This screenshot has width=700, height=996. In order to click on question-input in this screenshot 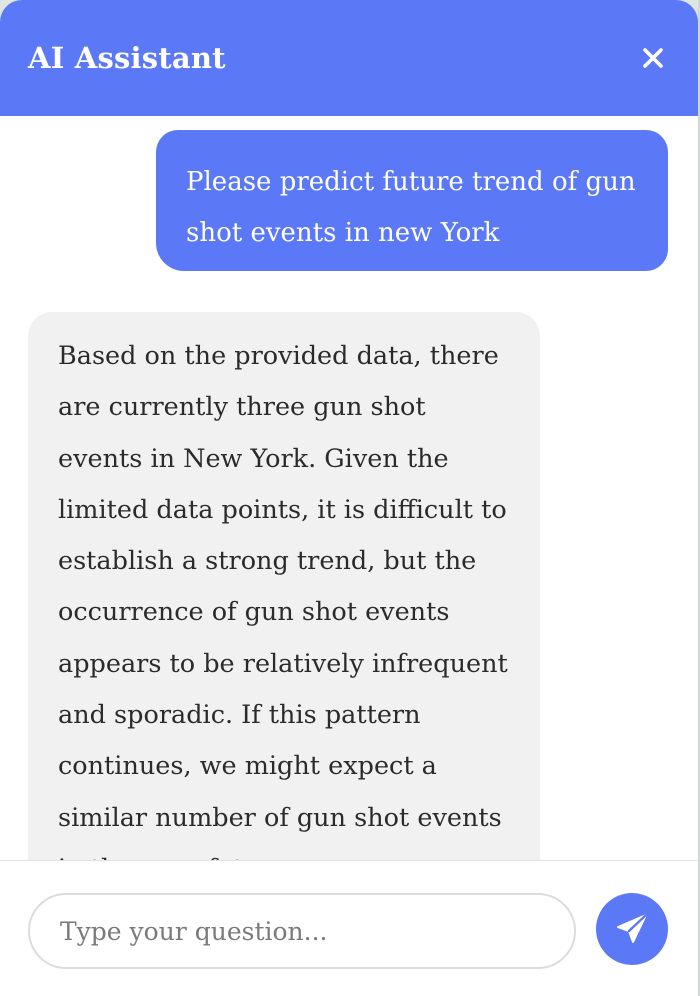, I will do `click(302, 931)`.